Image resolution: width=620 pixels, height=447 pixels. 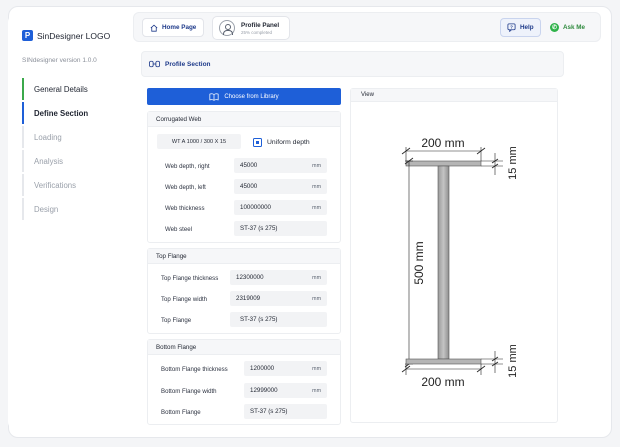 I want to click on help-label: Help, so click(x=527, y=27).